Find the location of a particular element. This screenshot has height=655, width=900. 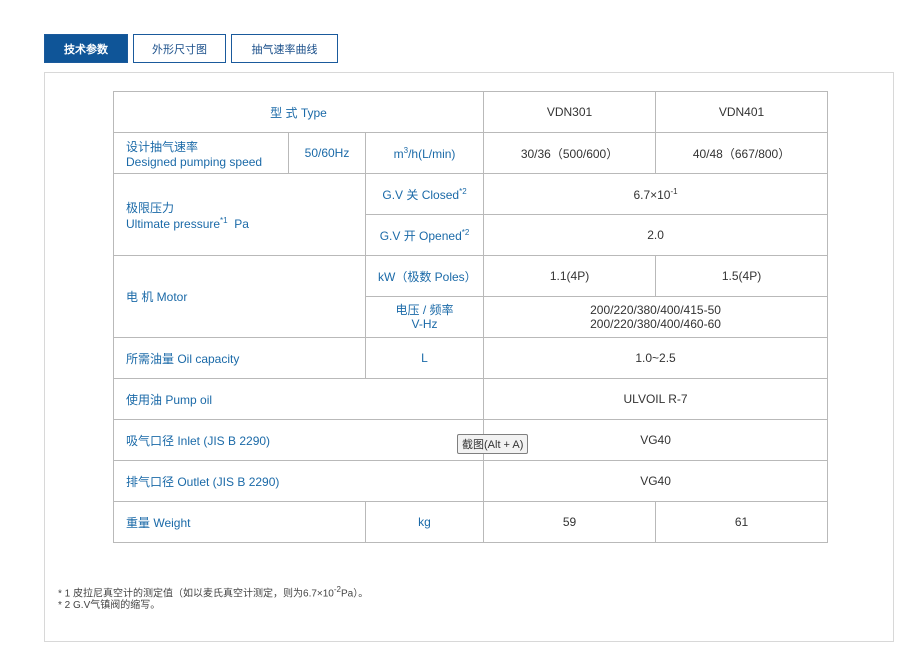

gv-closed-cell: G.V 关 Closed*2 is located at coordinates (424, 194).